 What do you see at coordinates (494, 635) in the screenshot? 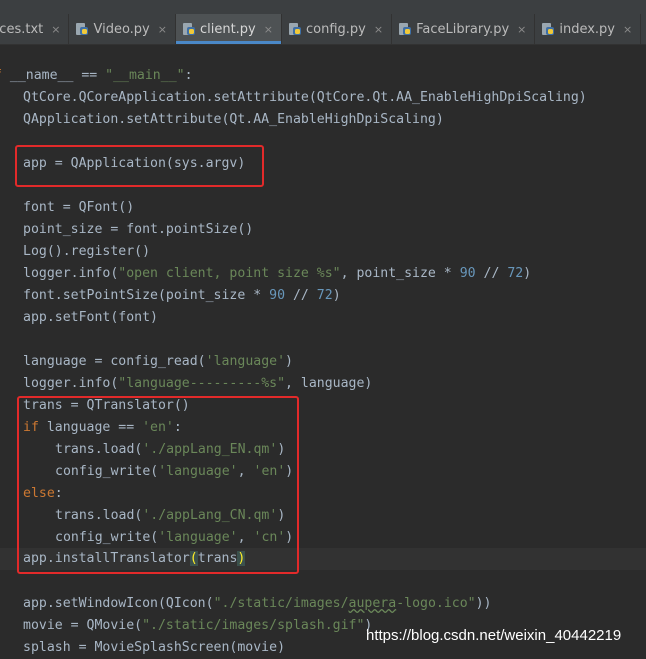
I see `watermark-url: https://blog.csdn.net/weixin_40442219` at bounding box center [494, 635].